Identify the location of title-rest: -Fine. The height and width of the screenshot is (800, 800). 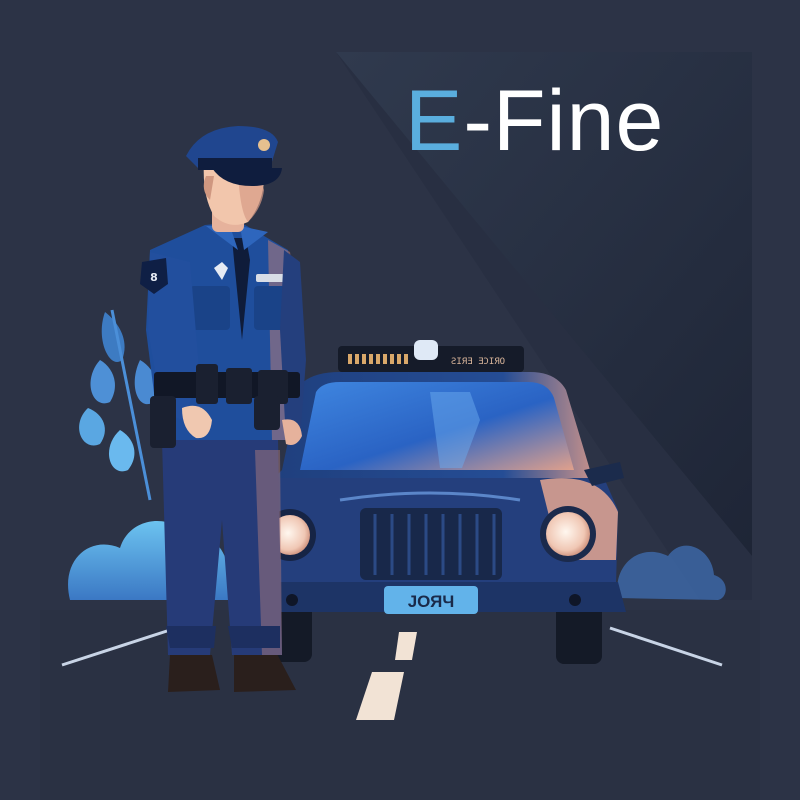
(564, 121).